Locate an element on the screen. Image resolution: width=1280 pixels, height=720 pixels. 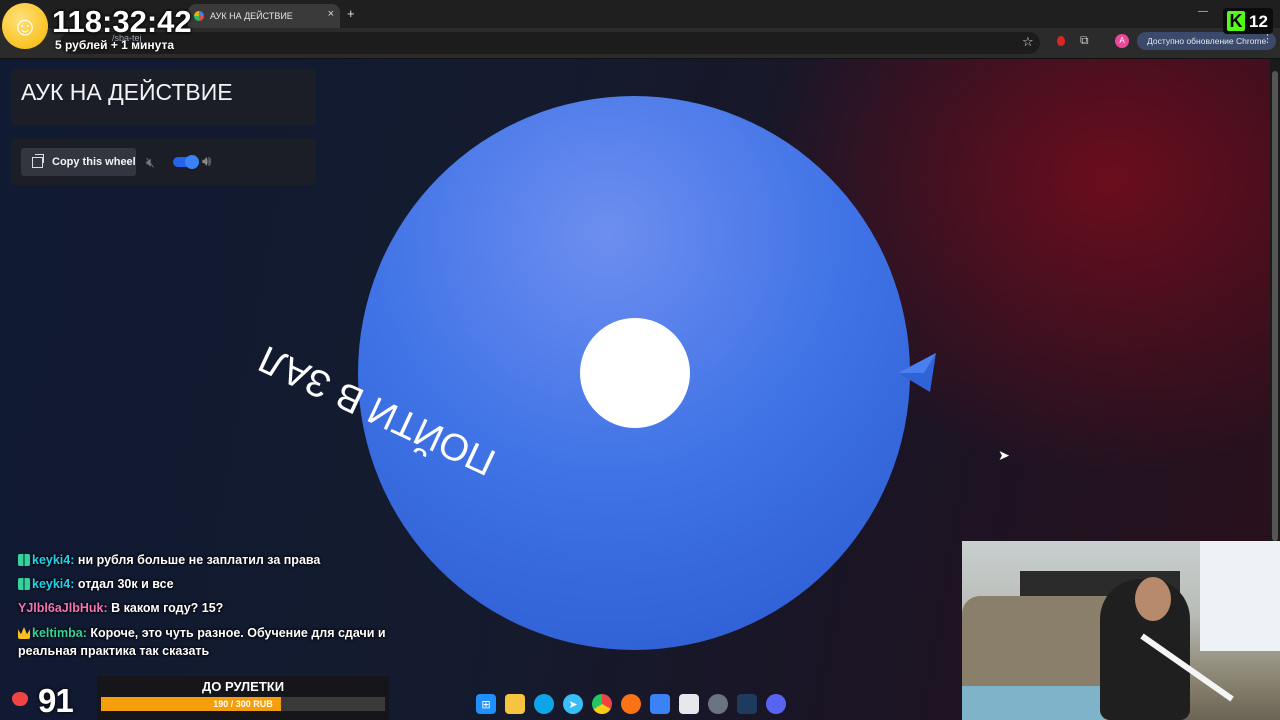
steam-icon is located at coordinates (747, 704).